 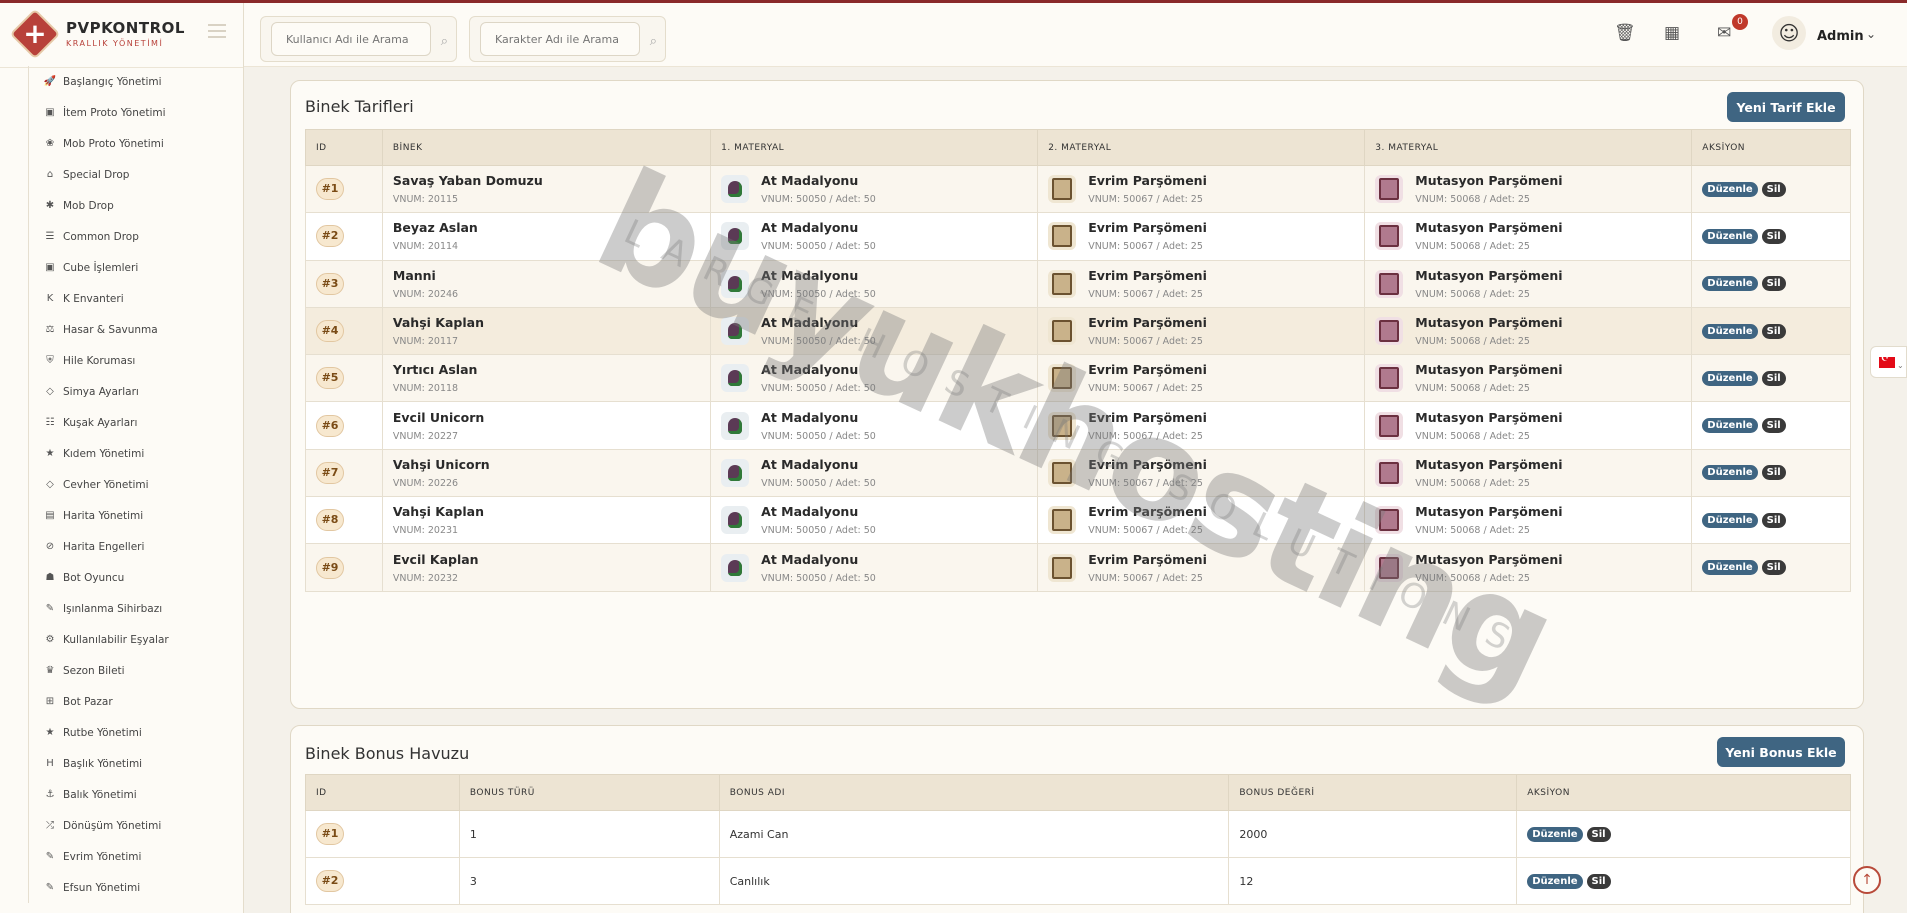 What do you see at coordinates (344, 147) in the screenshot?
I see `column-header: ID` at bounding box center [344, 147].